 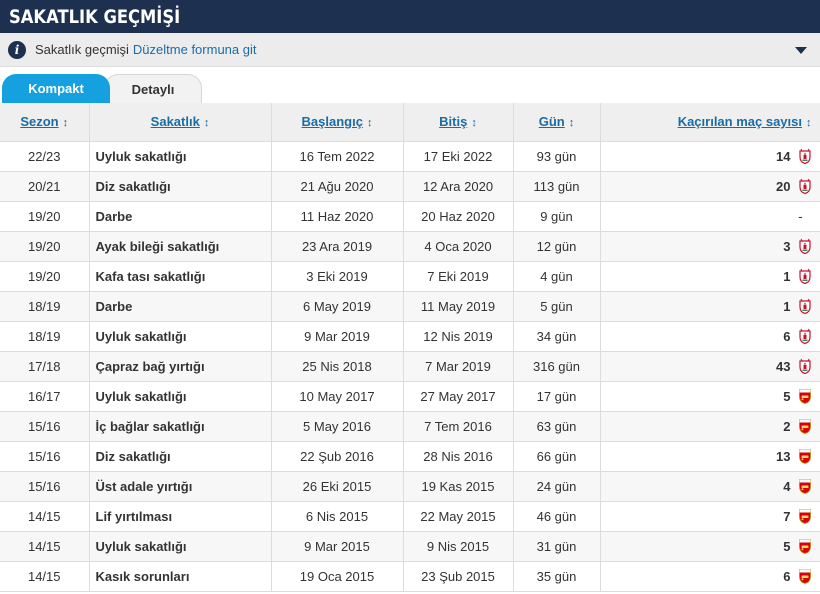 What do you see at coordinates (458, 156) in the screenshot?
I see `end-date-cell: 17 Eki 2022` at bounding box center [458, 156].